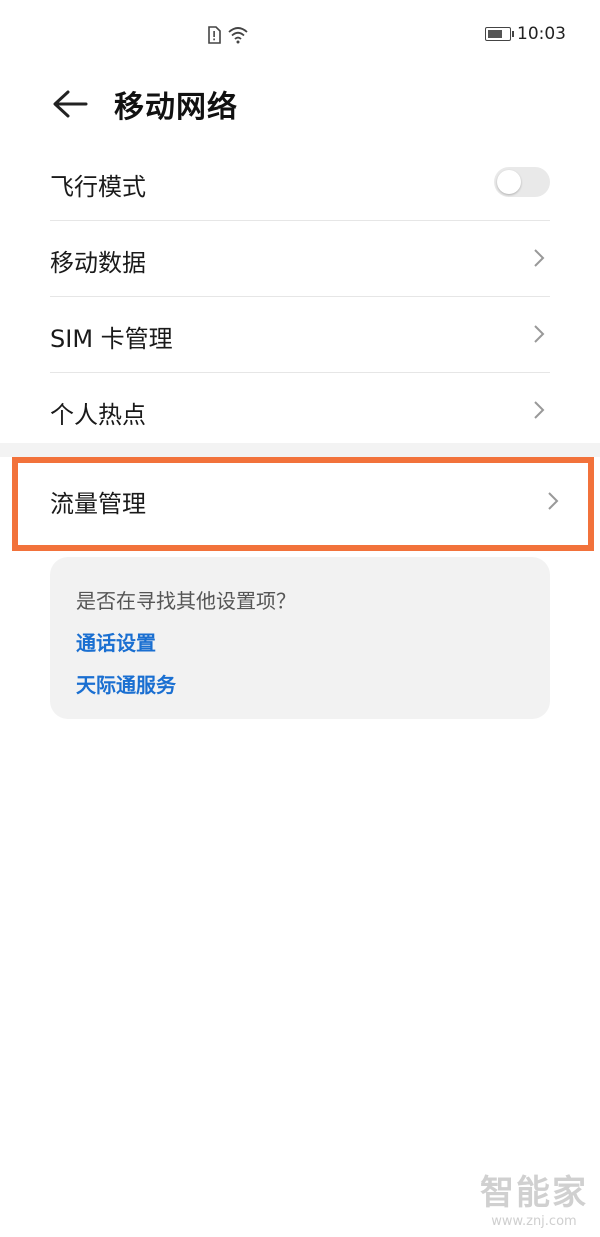 Image resolution: width=600 pixels, height=1237 pixels. What do you see at coordinates (300, 410) in the screenshot?
I see `personal-hotspot-row: 个人热点` at bounding box center [300, 410].